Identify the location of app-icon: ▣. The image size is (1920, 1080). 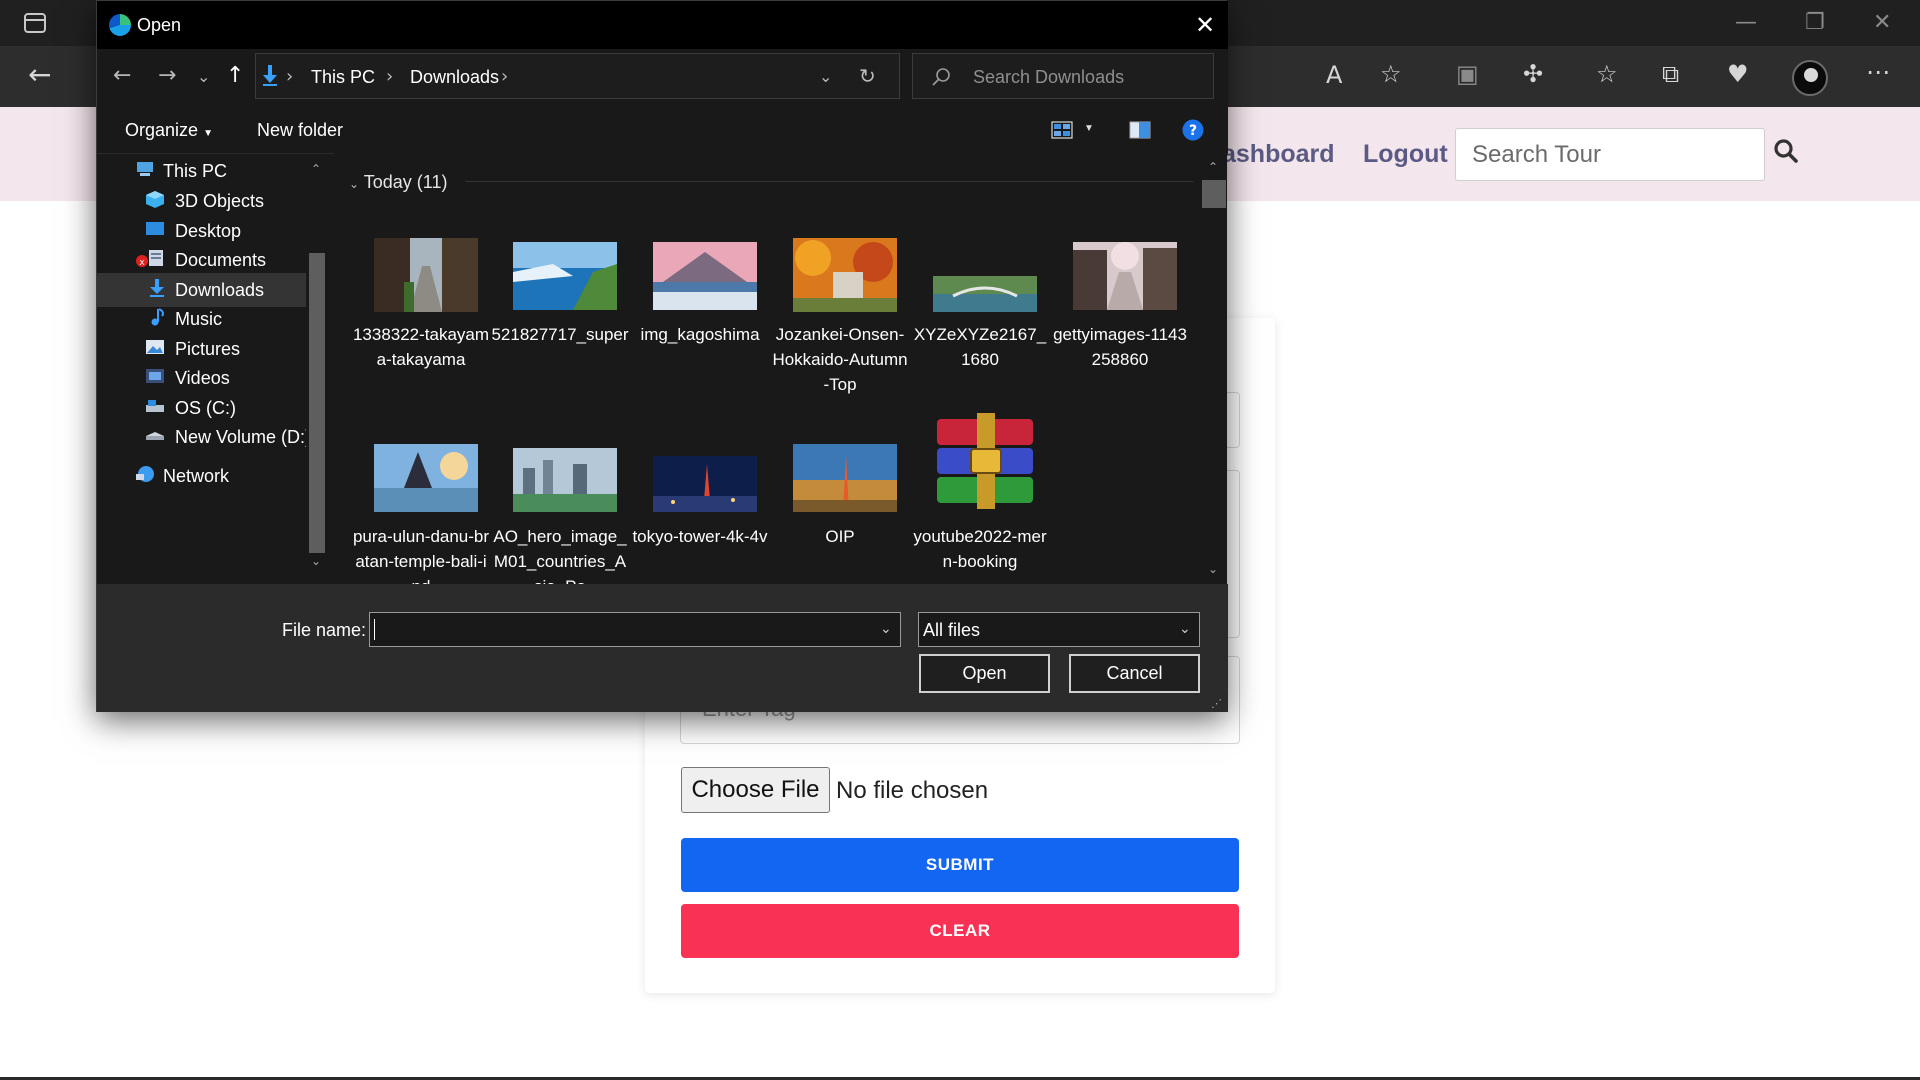
(1467, 74).